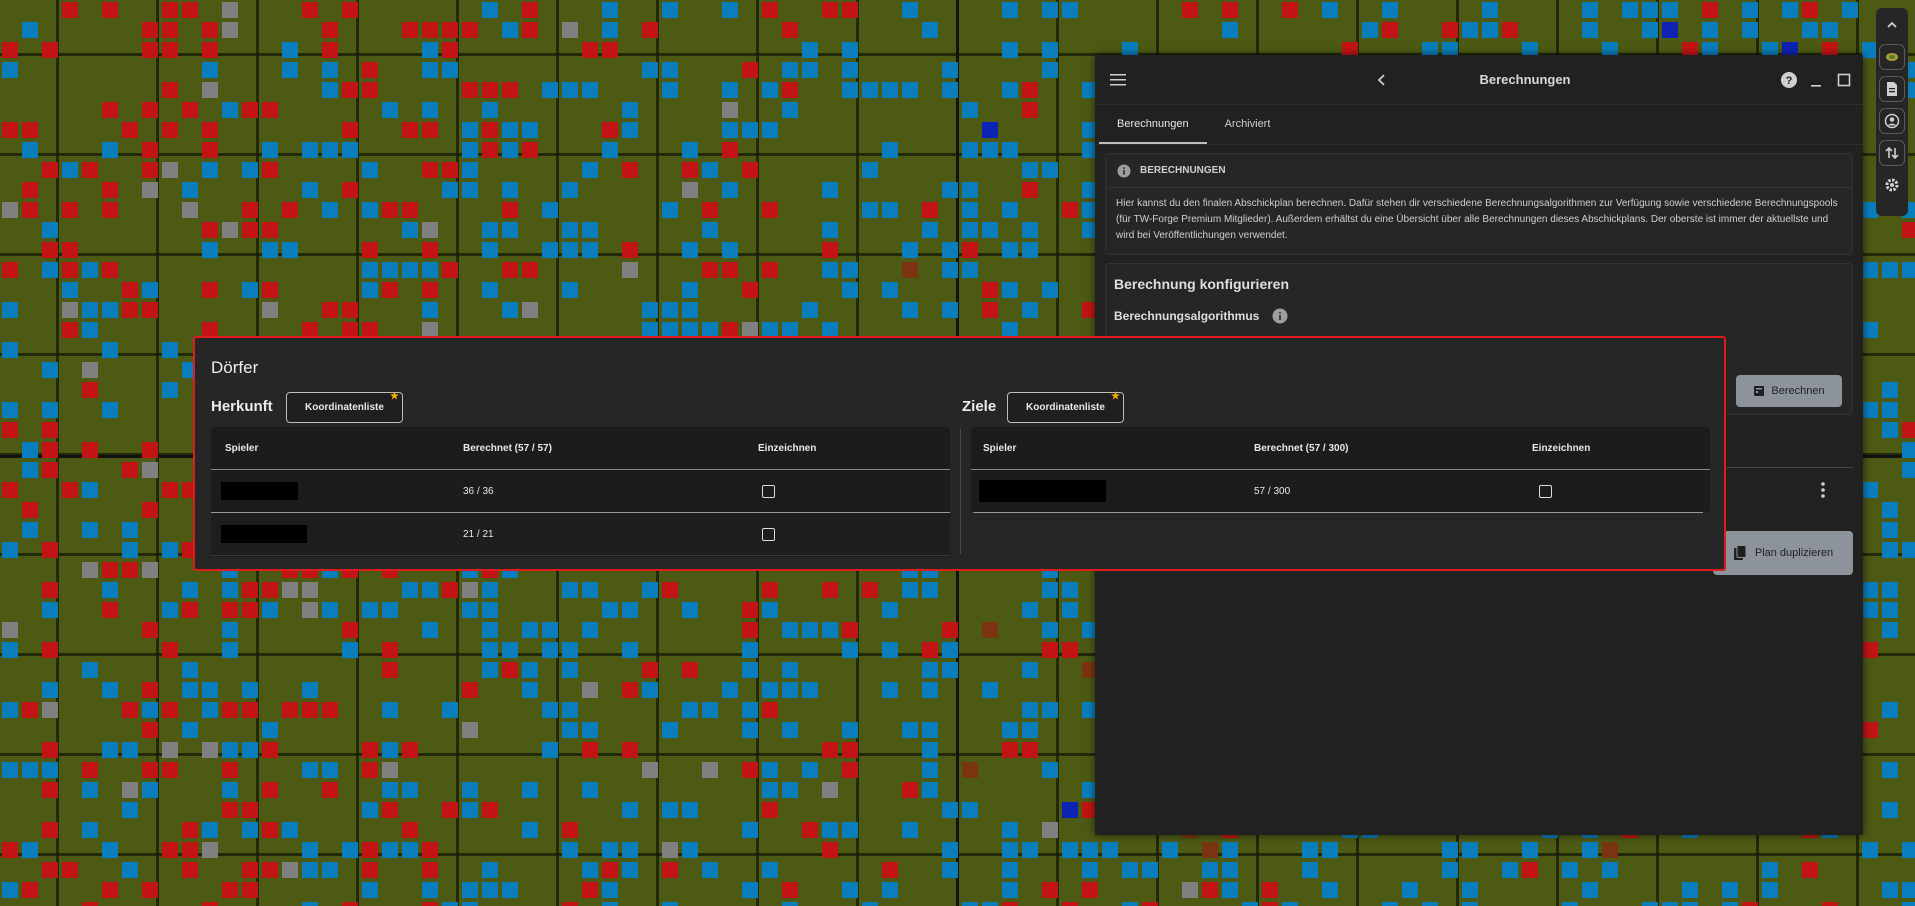  Describe the element at coordinates (1892, 57) in the screenshot. I see `map-icon` at that location.